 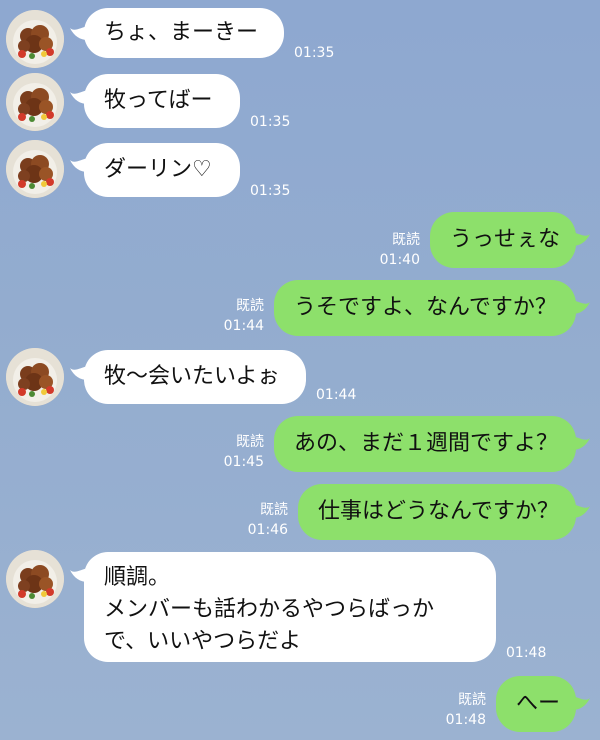 What do you see at coordinates (192, 376) in the screenshot?
I see `message-text: 牧〜会いたいよぉ` at bounding box center [192, 376].